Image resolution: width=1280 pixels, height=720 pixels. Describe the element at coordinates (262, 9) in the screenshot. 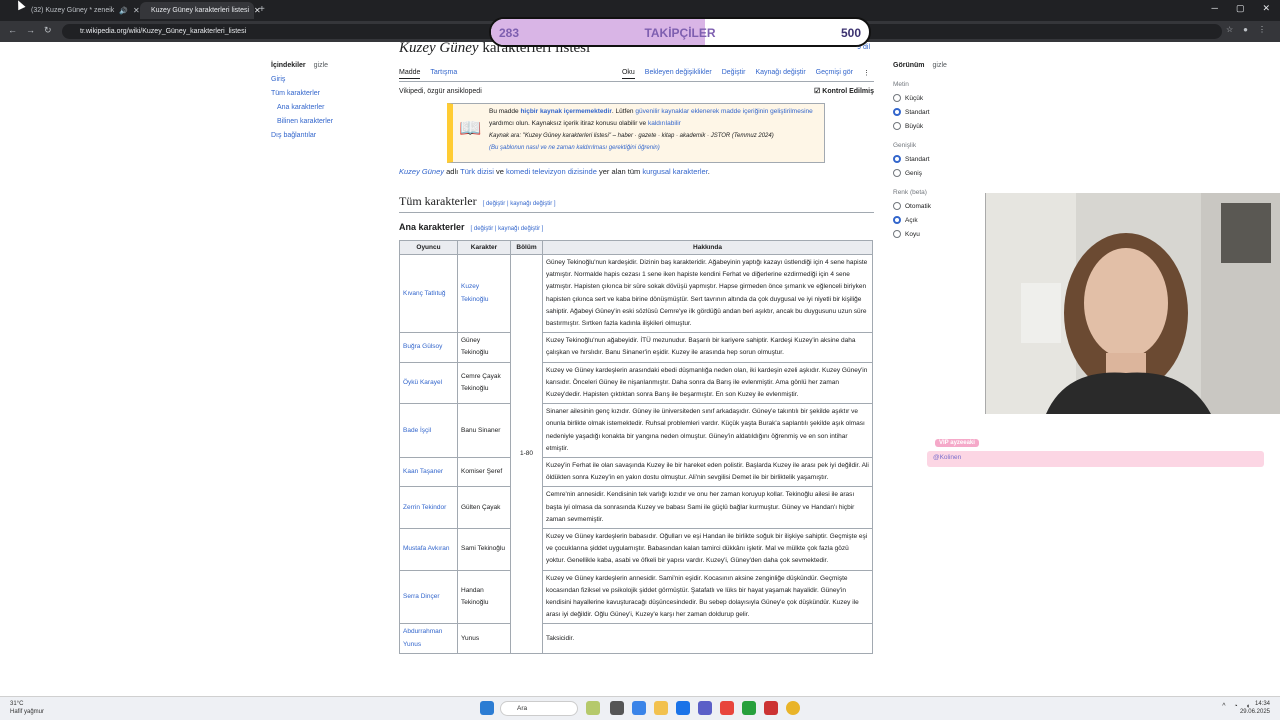

I see `new-tab-button: +` at that location.